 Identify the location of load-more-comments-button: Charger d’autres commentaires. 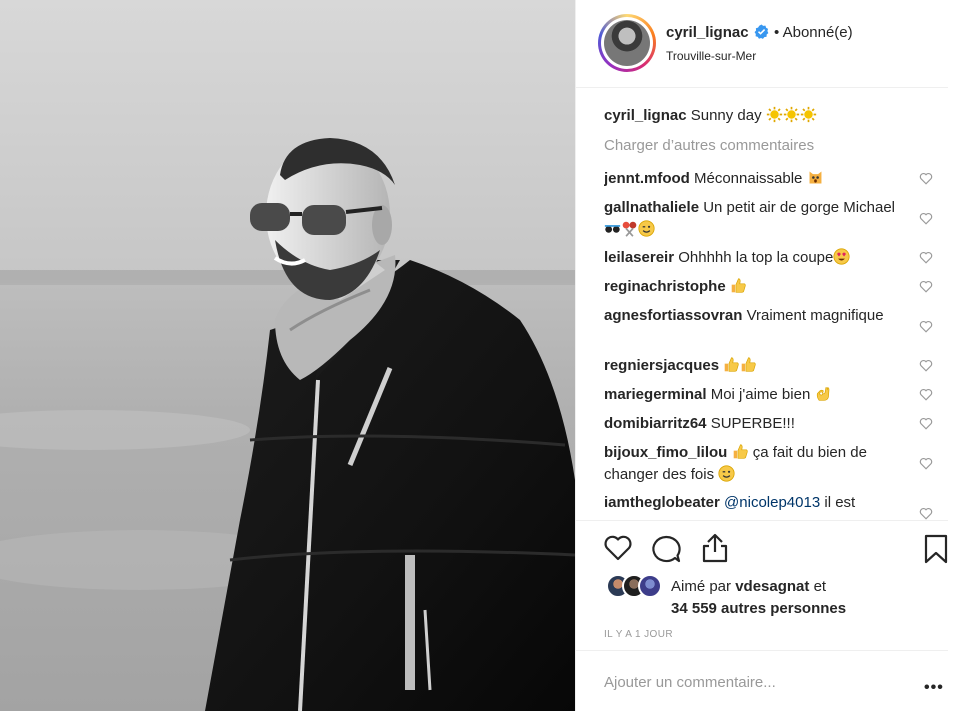
(709, 145).